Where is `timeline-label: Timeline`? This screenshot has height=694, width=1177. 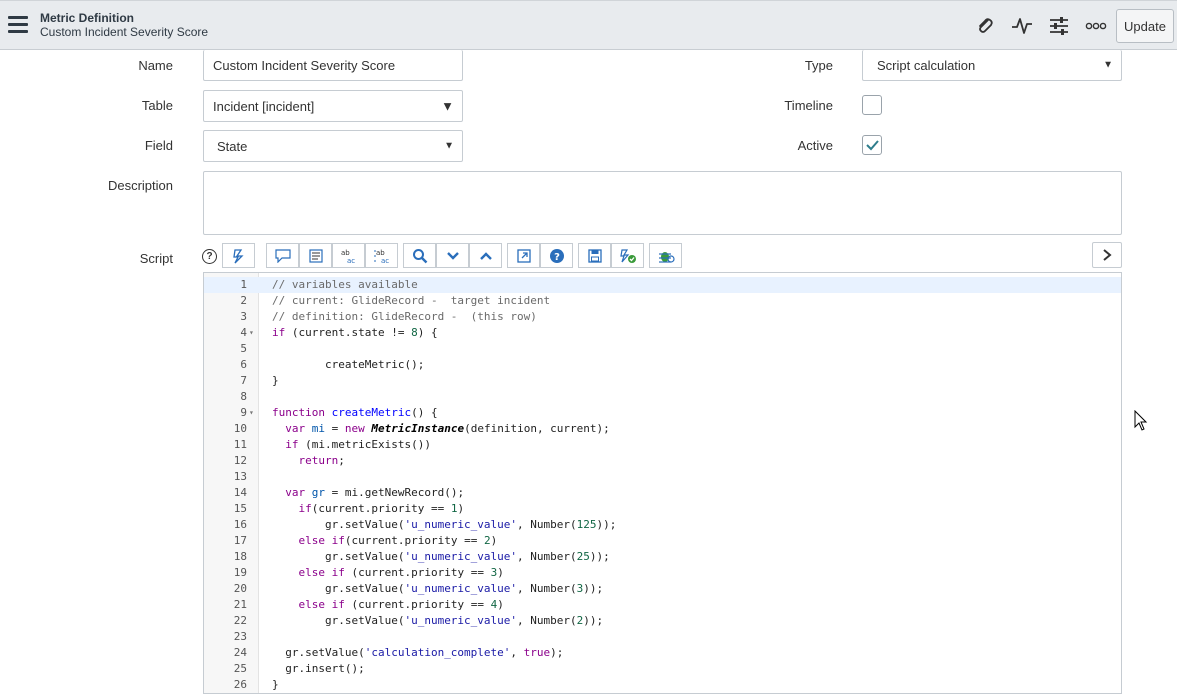
timeline-label: Timeline is located at coordinates (808, 105).